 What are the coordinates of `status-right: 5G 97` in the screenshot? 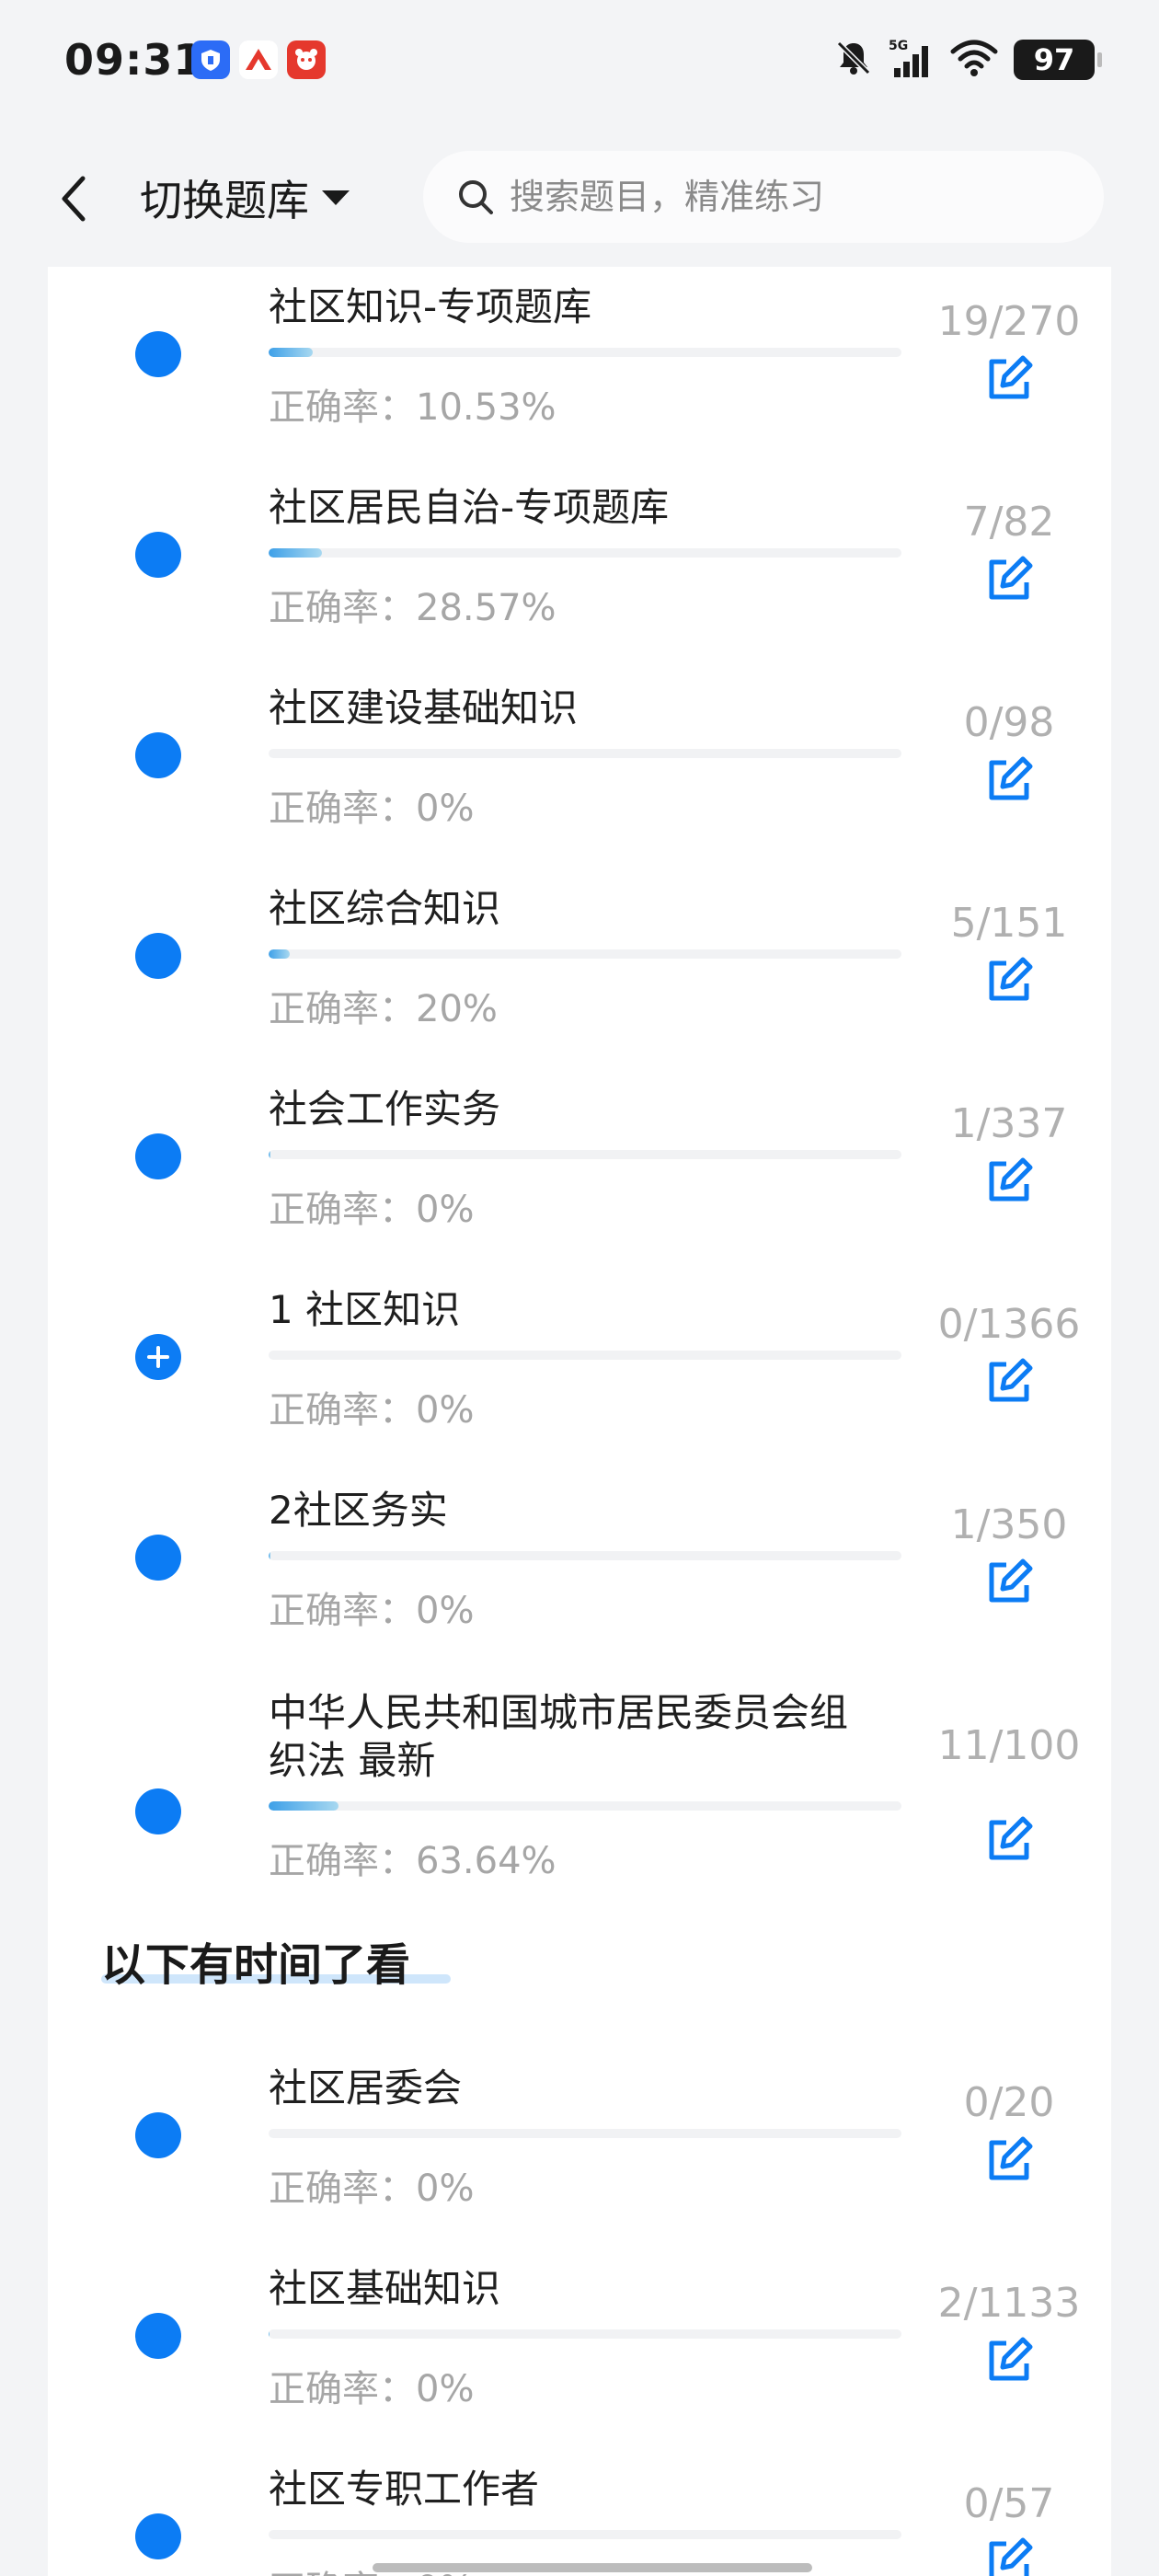 It's located at (967, 60).